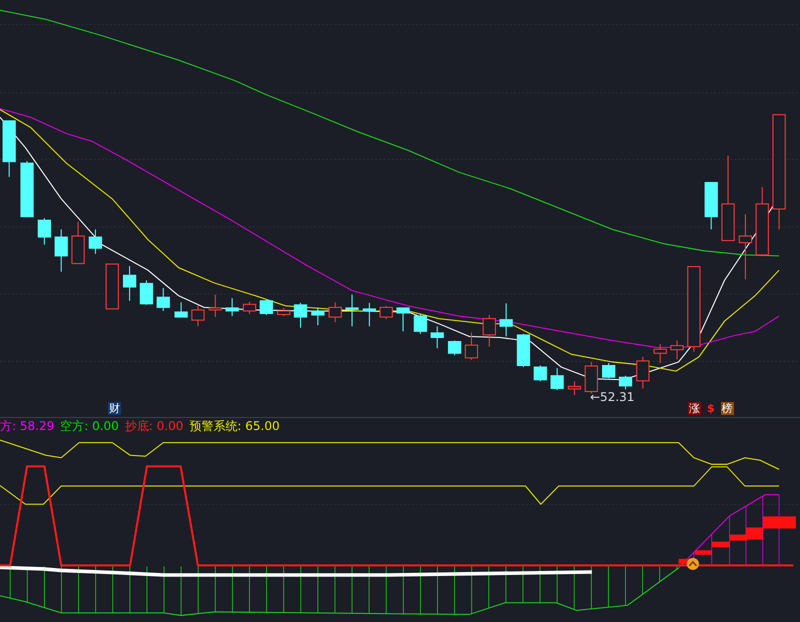 The height and width of the screenshot is (622, 800). Describe the element at coordinates (612, 397) in the screenshot. I see `low-price-label: ←52.31` at that location.